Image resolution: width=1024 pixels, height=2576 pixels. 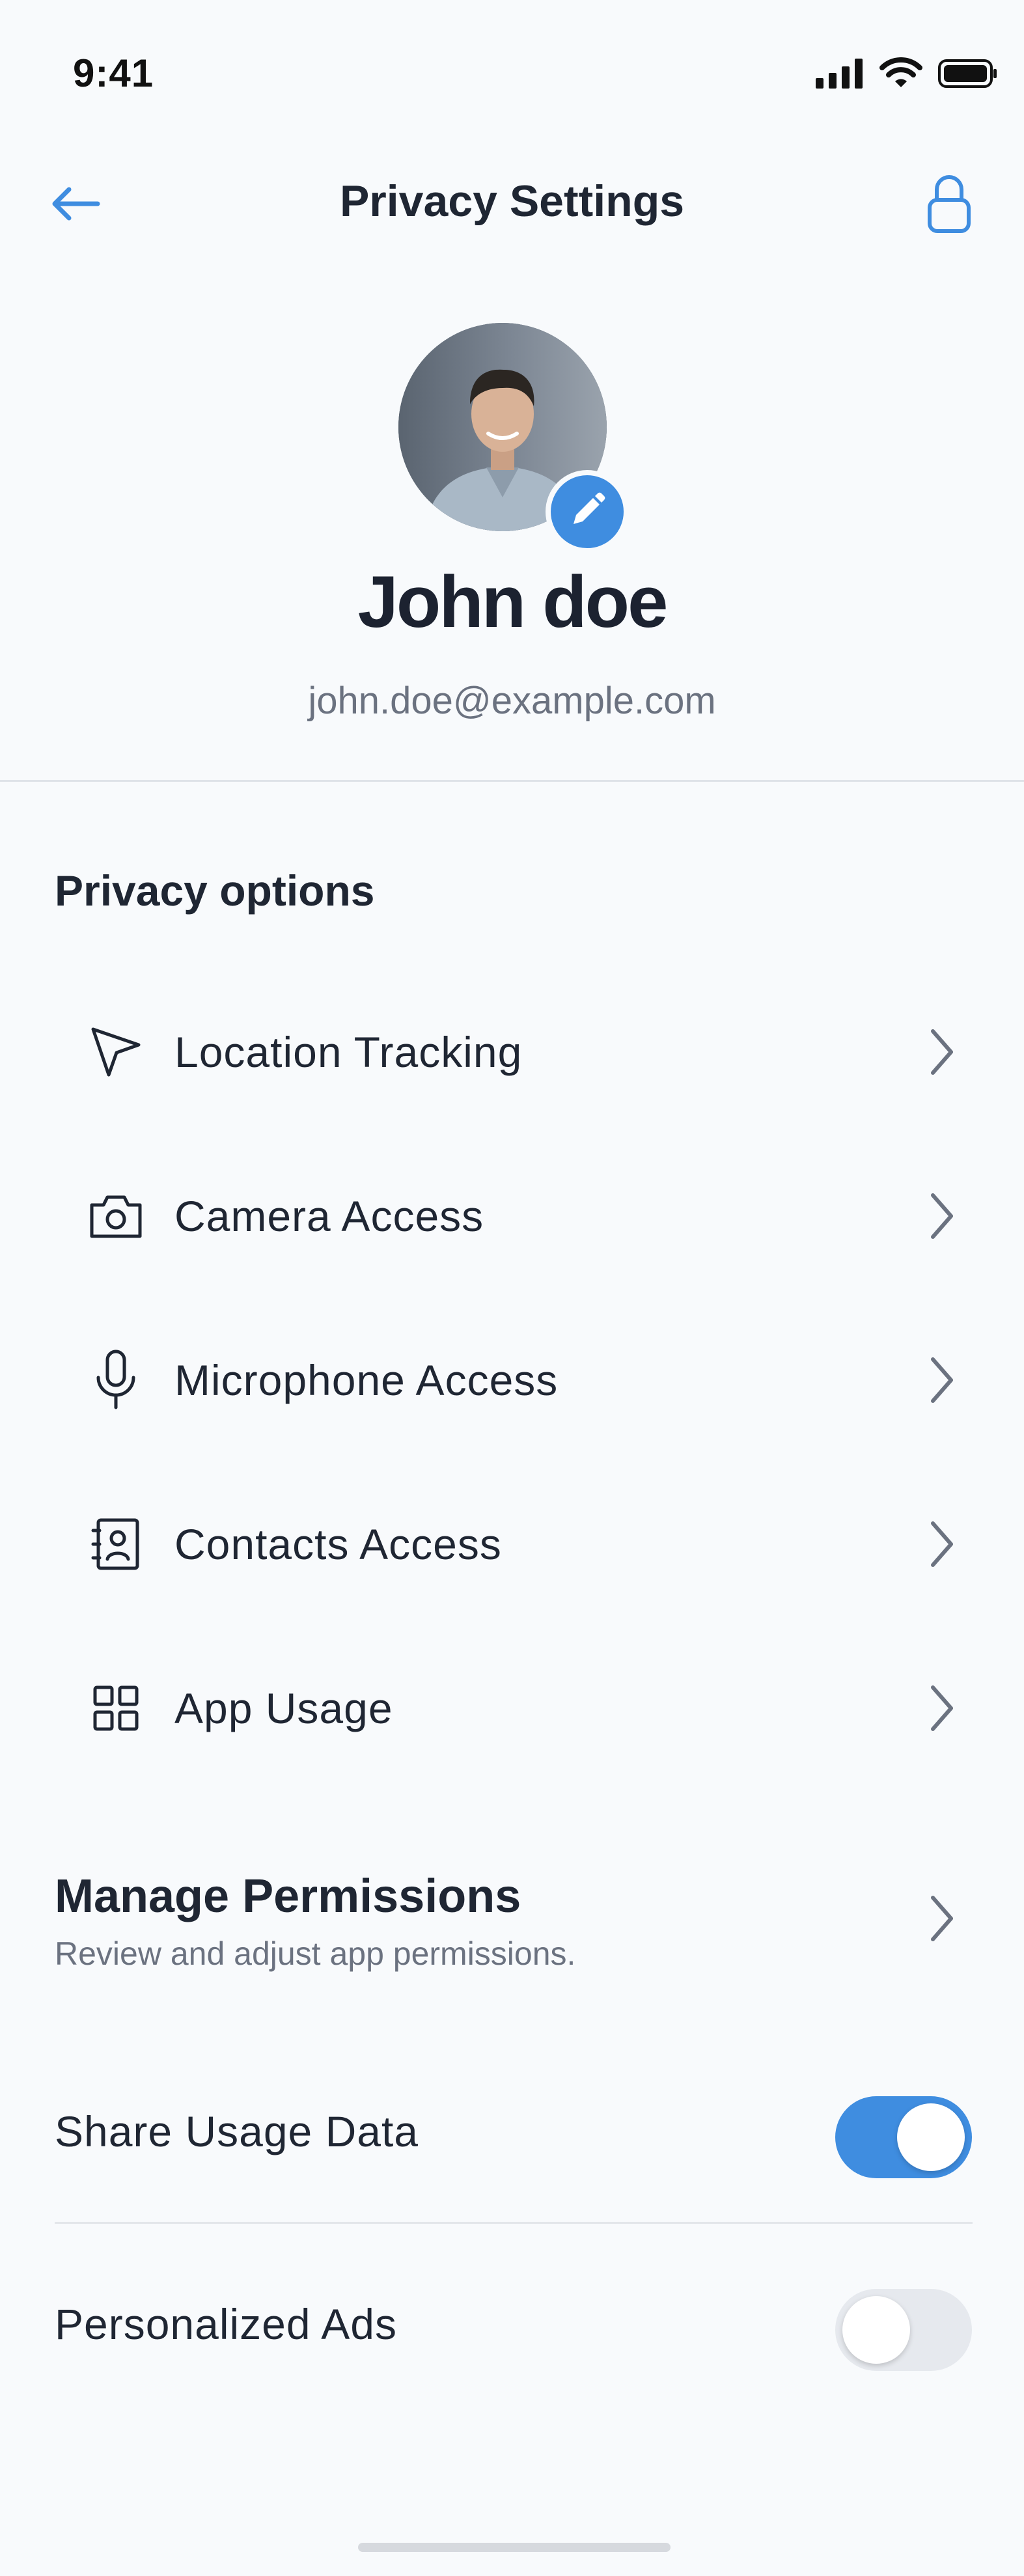 I want to click on pencil-icon, so click(x=587, y=512).